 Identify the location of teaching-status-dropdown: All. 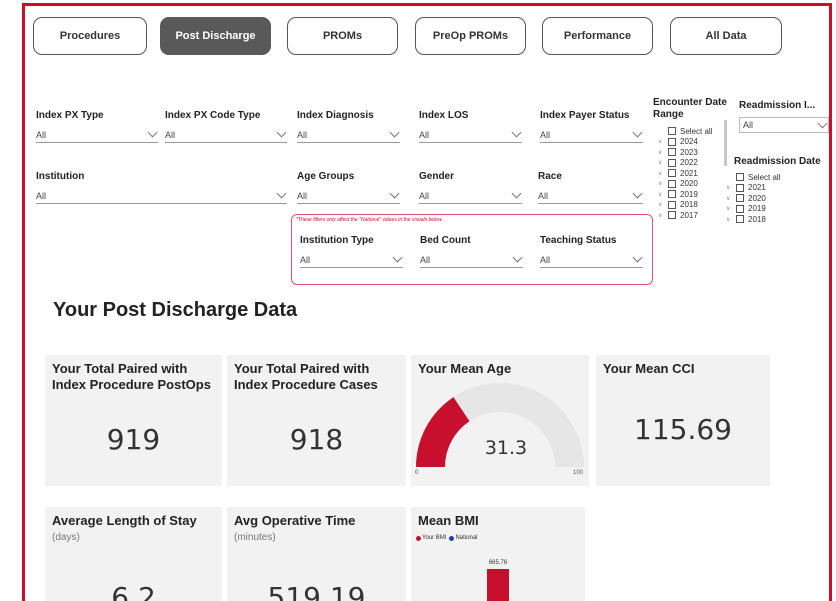
(591, 260).